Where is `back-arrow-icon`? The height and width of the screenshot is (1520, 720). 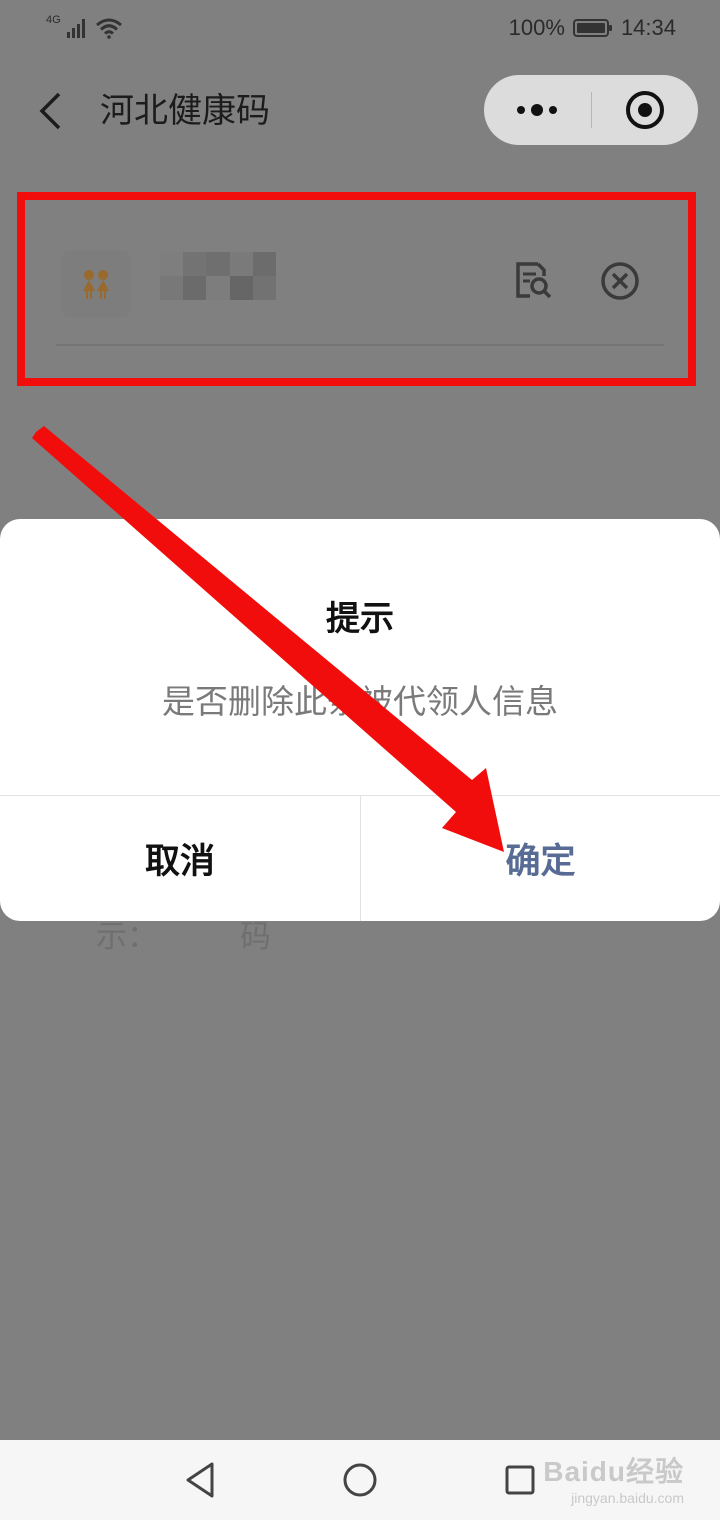
back-arrow-icon is located at coordinates (50, 111).